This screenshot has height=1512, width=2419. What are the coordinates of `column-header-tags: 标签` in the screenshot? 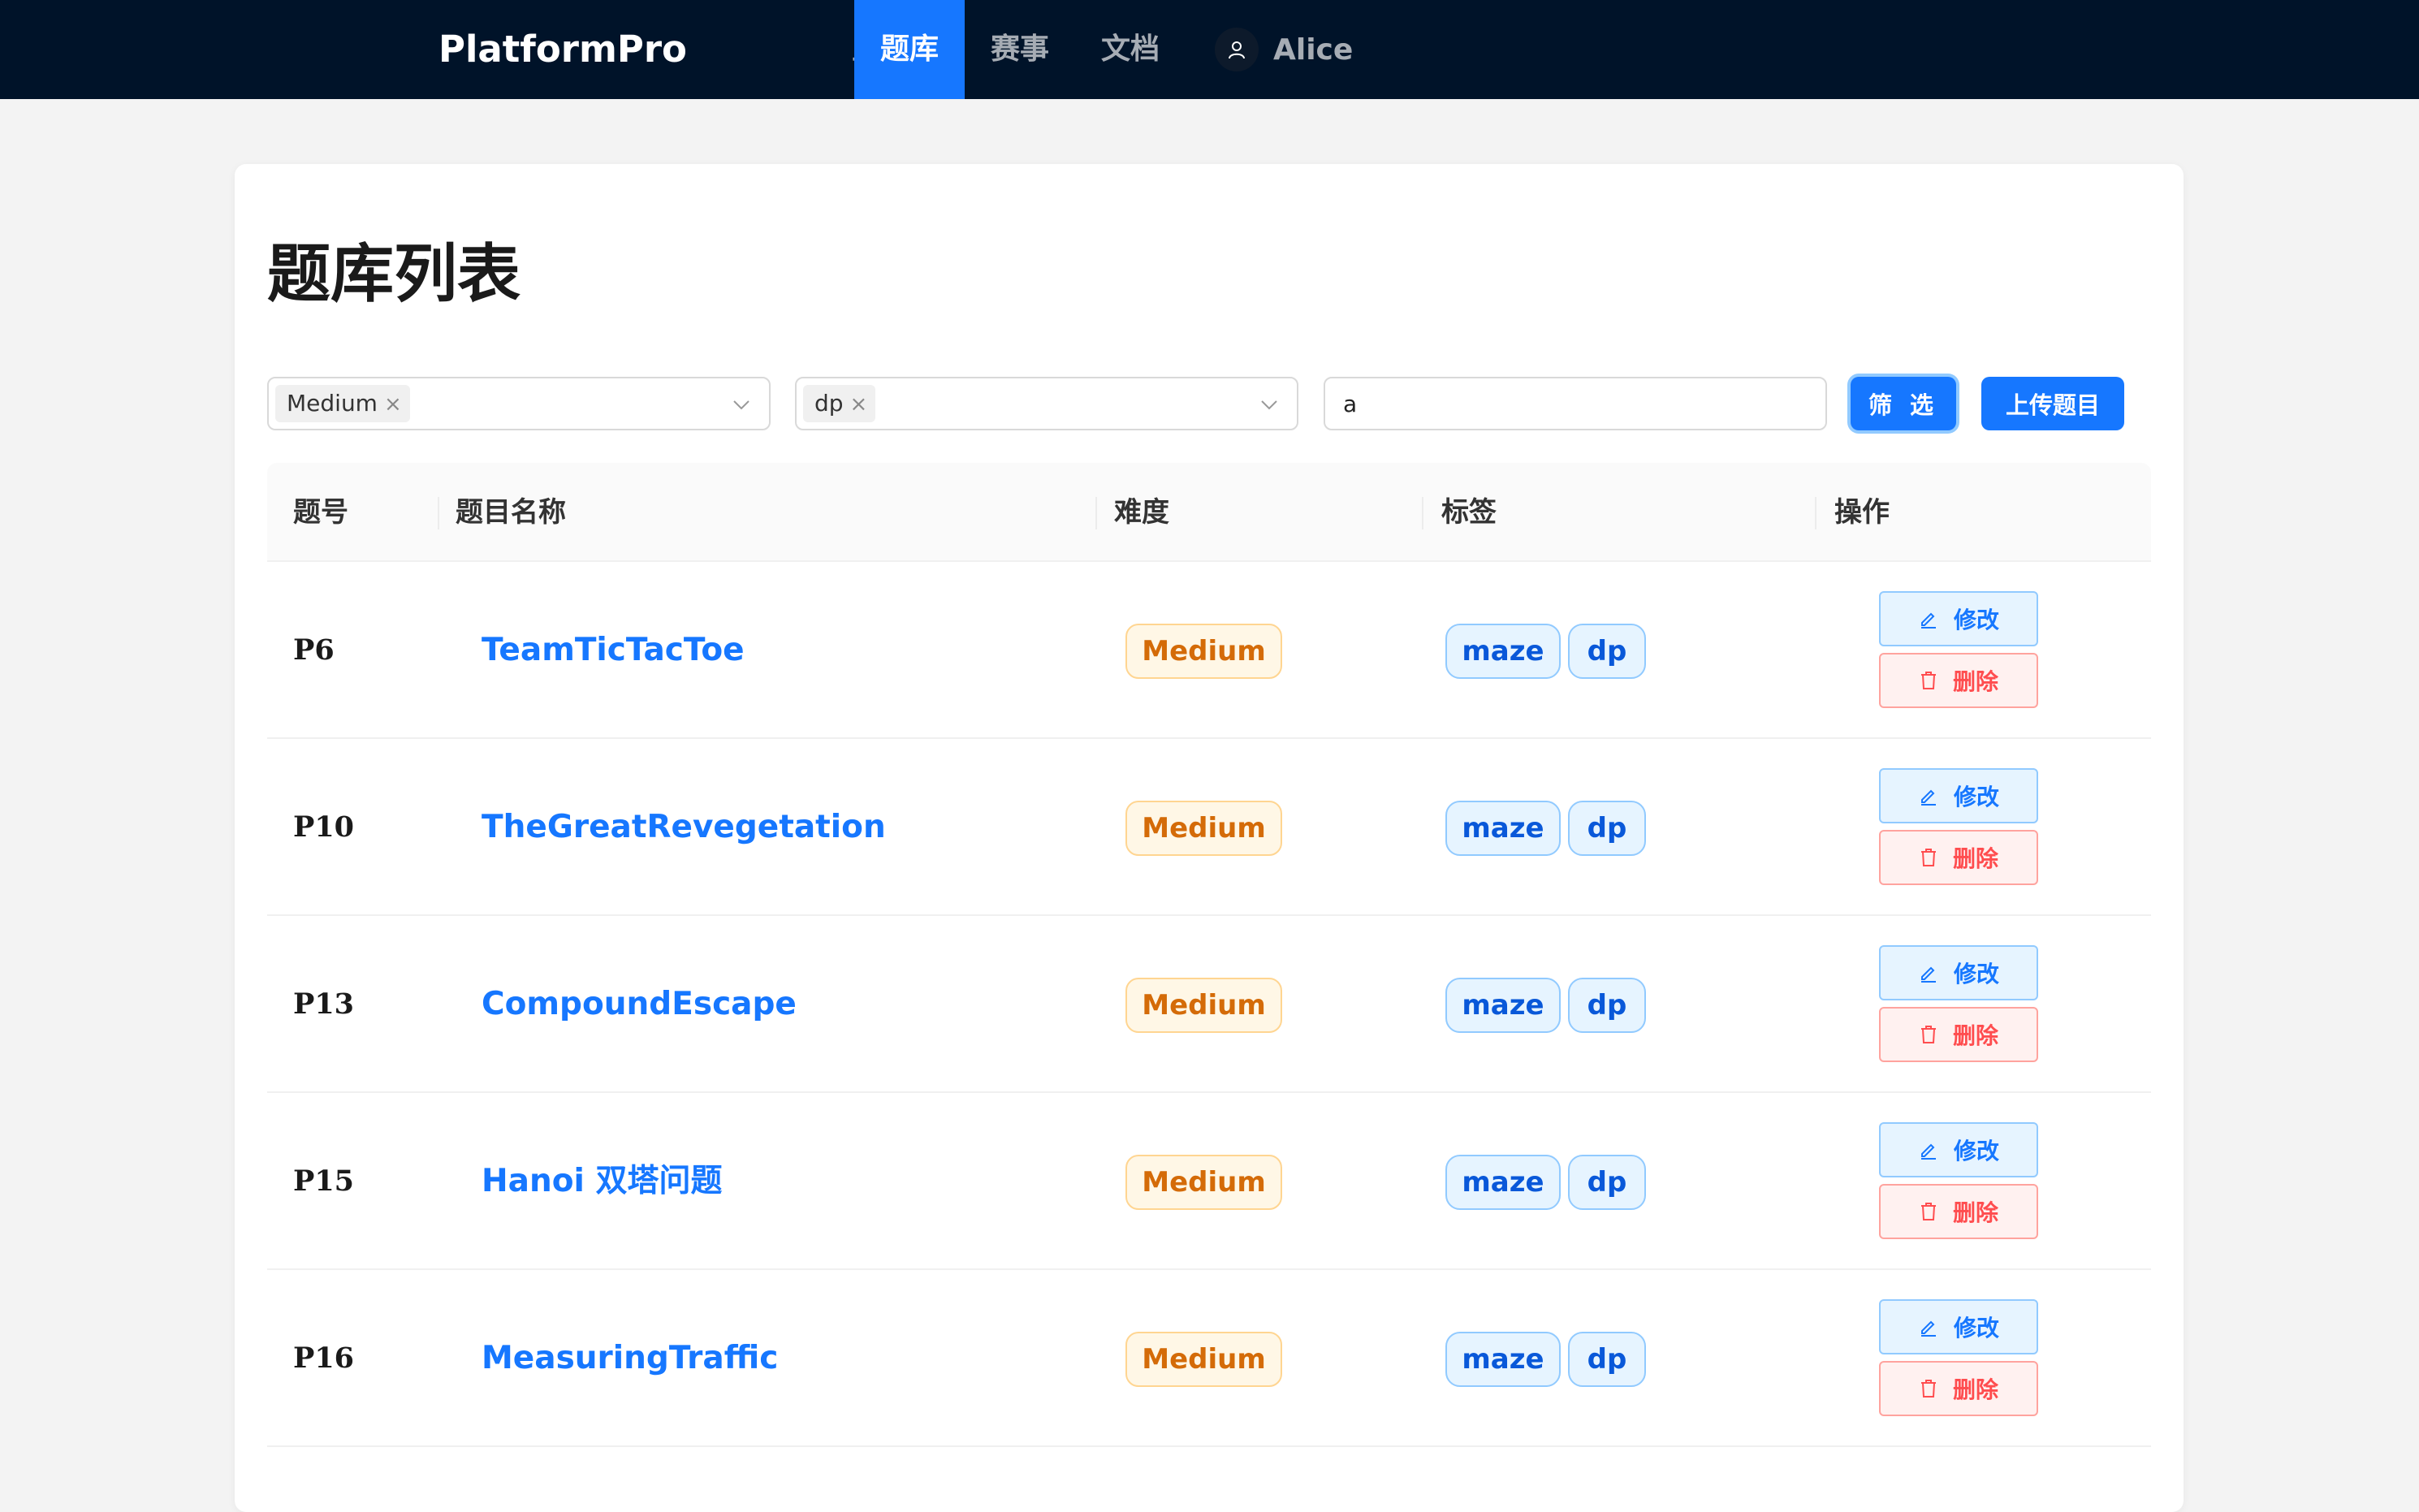 It's located at (1469, 512).